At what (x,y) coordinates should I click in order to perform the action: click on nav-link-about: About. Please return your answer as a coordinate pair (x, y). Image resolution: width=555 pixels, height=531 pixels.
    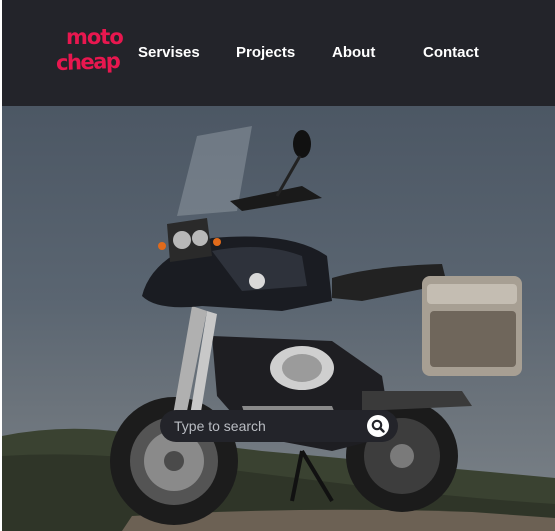
    Looking at the image, I should click on (353, 53).